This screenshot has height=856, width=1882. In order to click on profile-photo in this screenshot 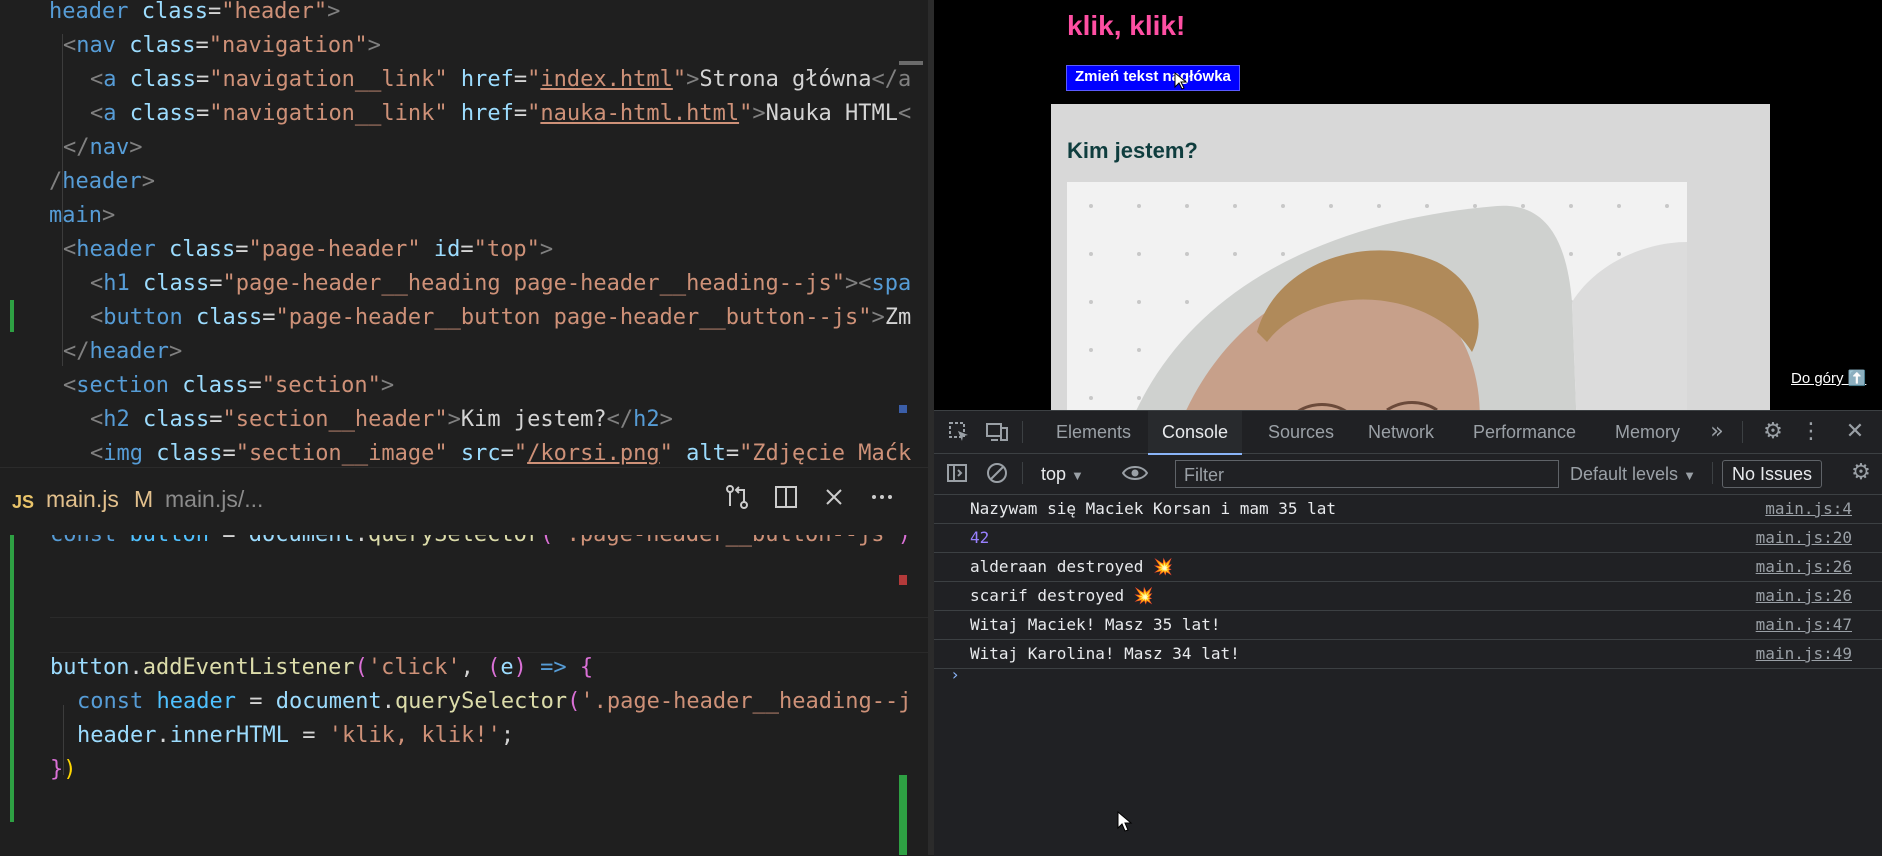, I will do `click(1377, 296)`.